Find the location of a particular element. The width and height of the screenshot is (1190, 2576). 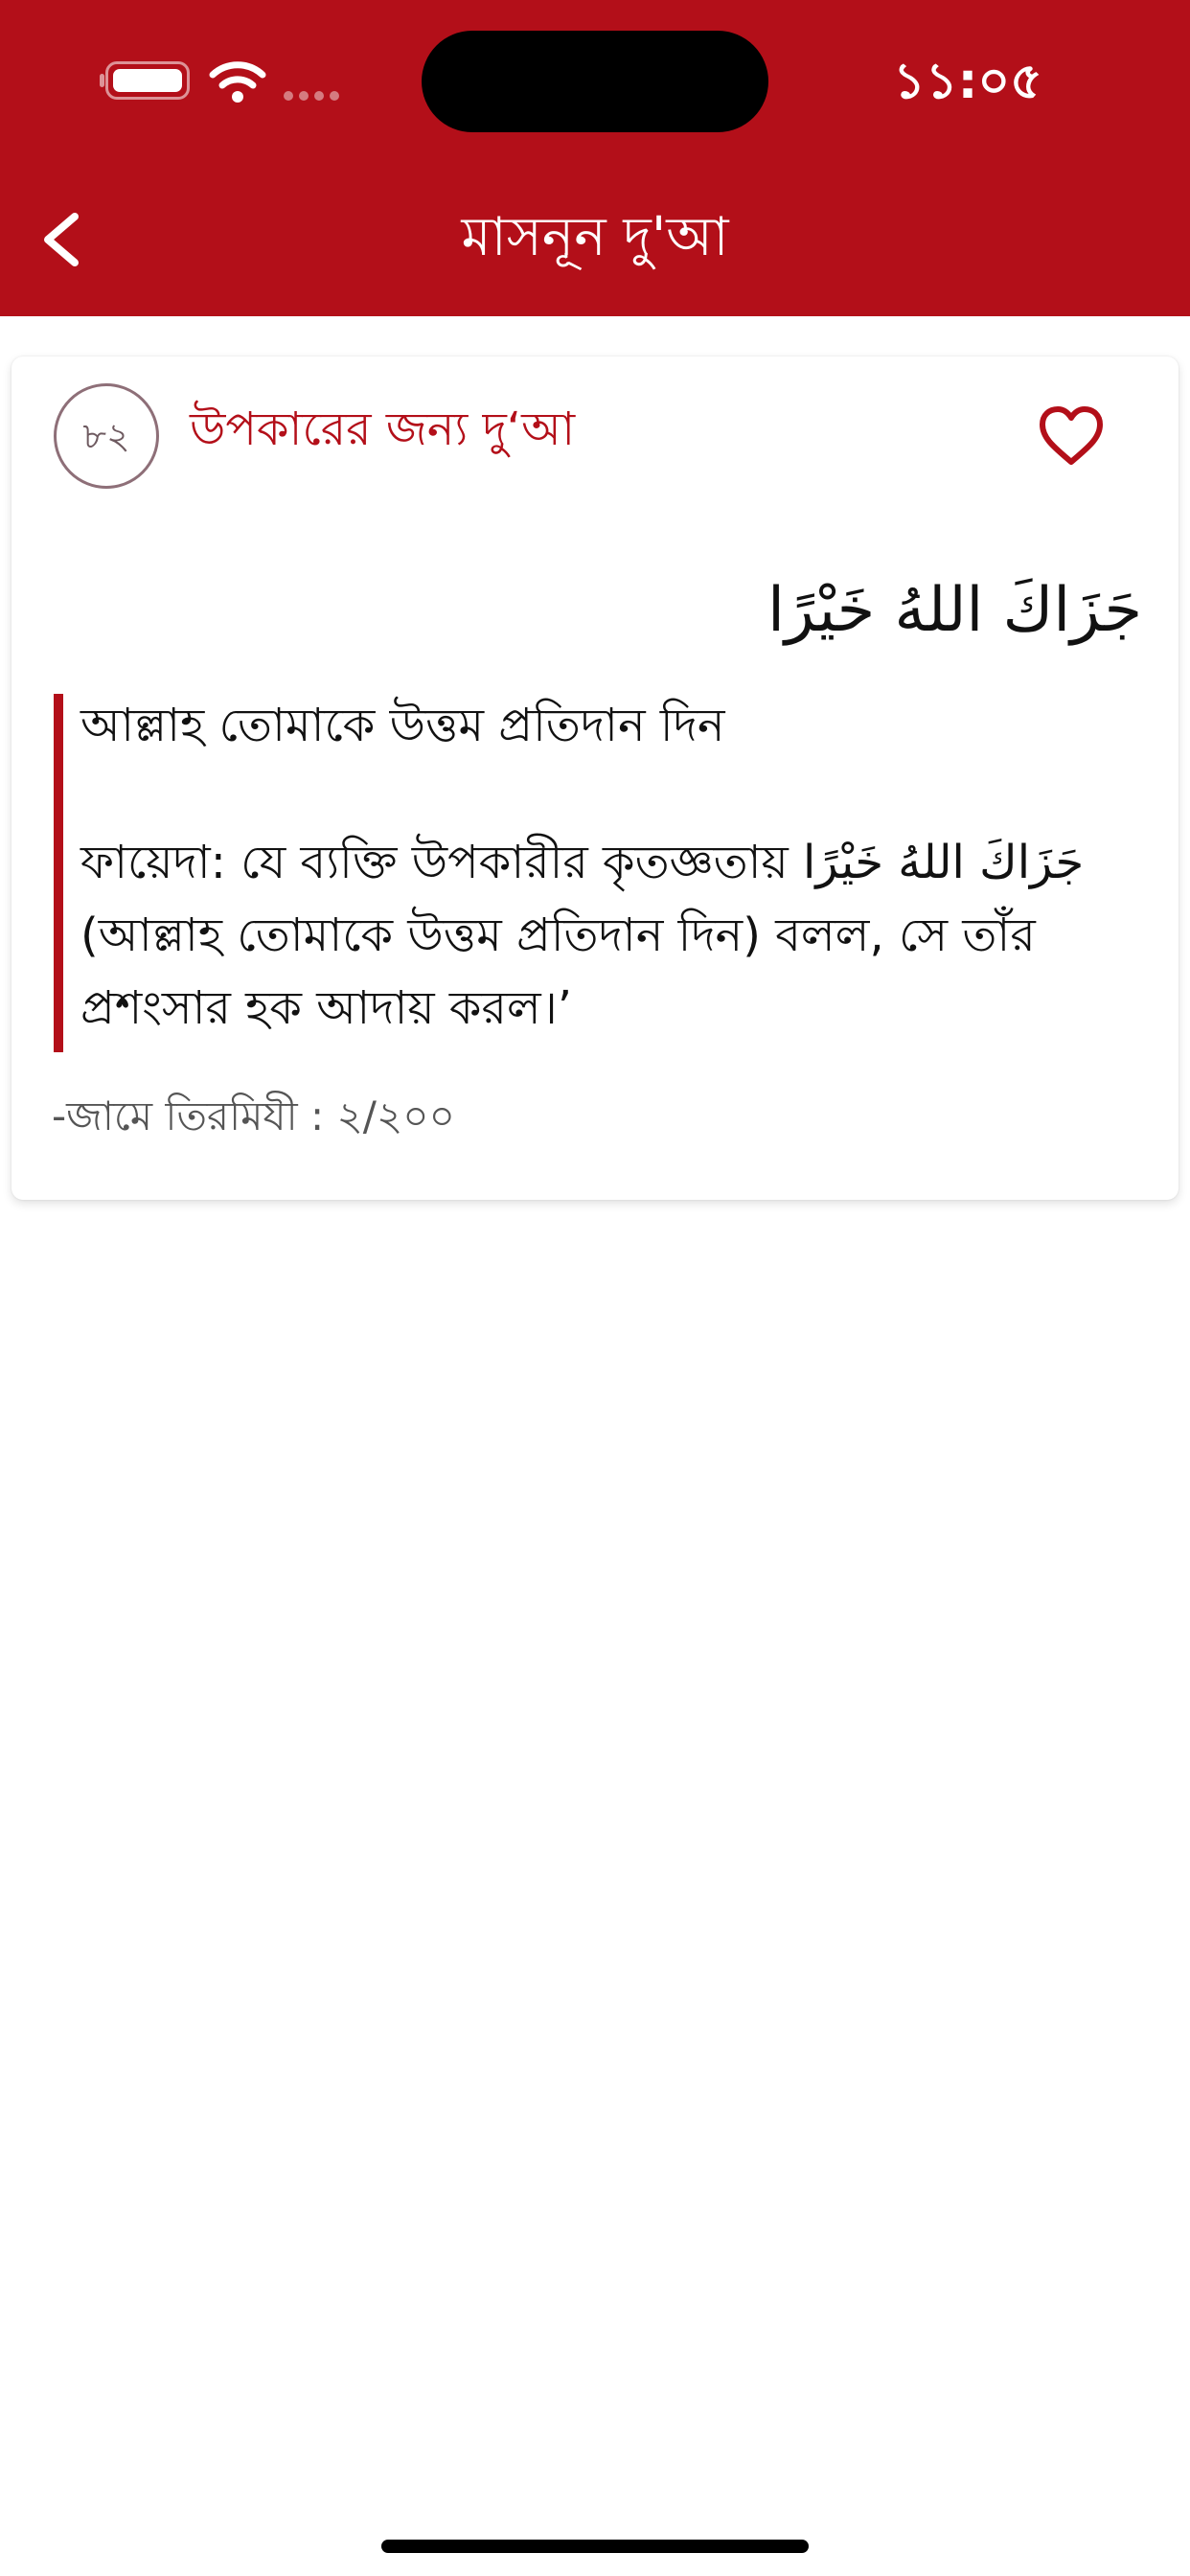

dynamic-island is located at coordinates (595, 81).